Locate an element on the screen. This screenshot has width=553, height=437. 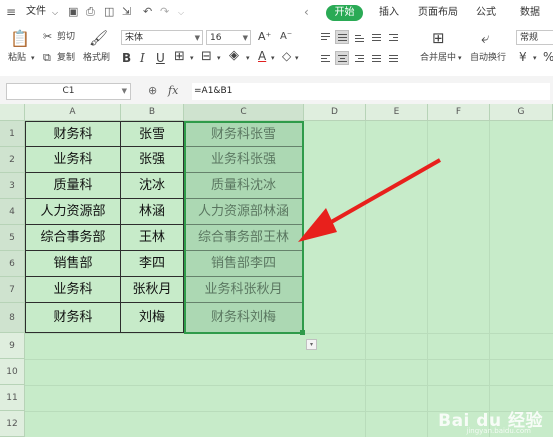
italic-icon: I is located at coordinates (142, 58).